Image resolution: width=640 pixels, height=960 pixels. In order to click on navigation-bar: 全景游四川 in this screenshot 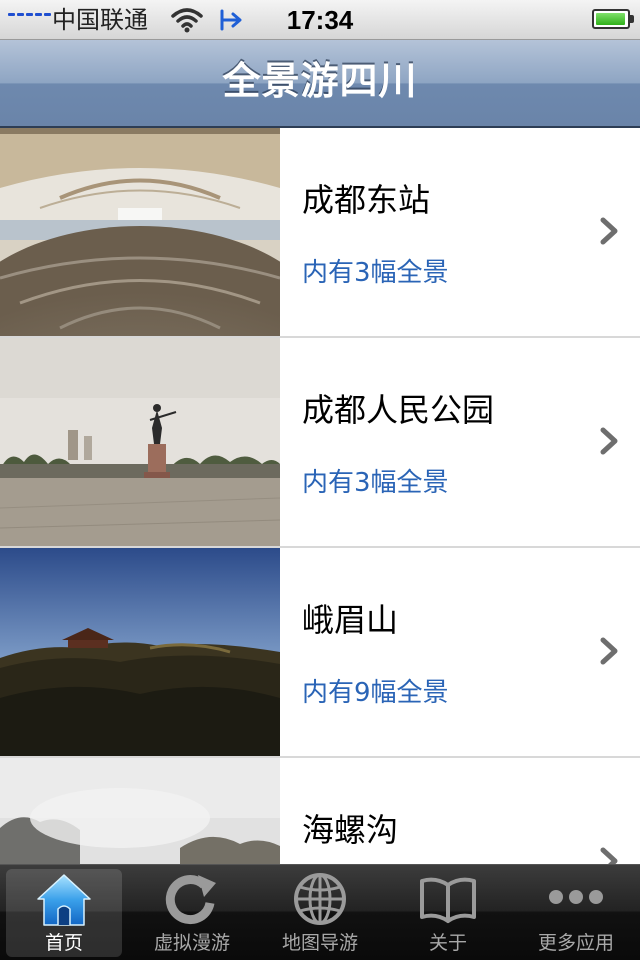, I will do `click(320, 84)`.